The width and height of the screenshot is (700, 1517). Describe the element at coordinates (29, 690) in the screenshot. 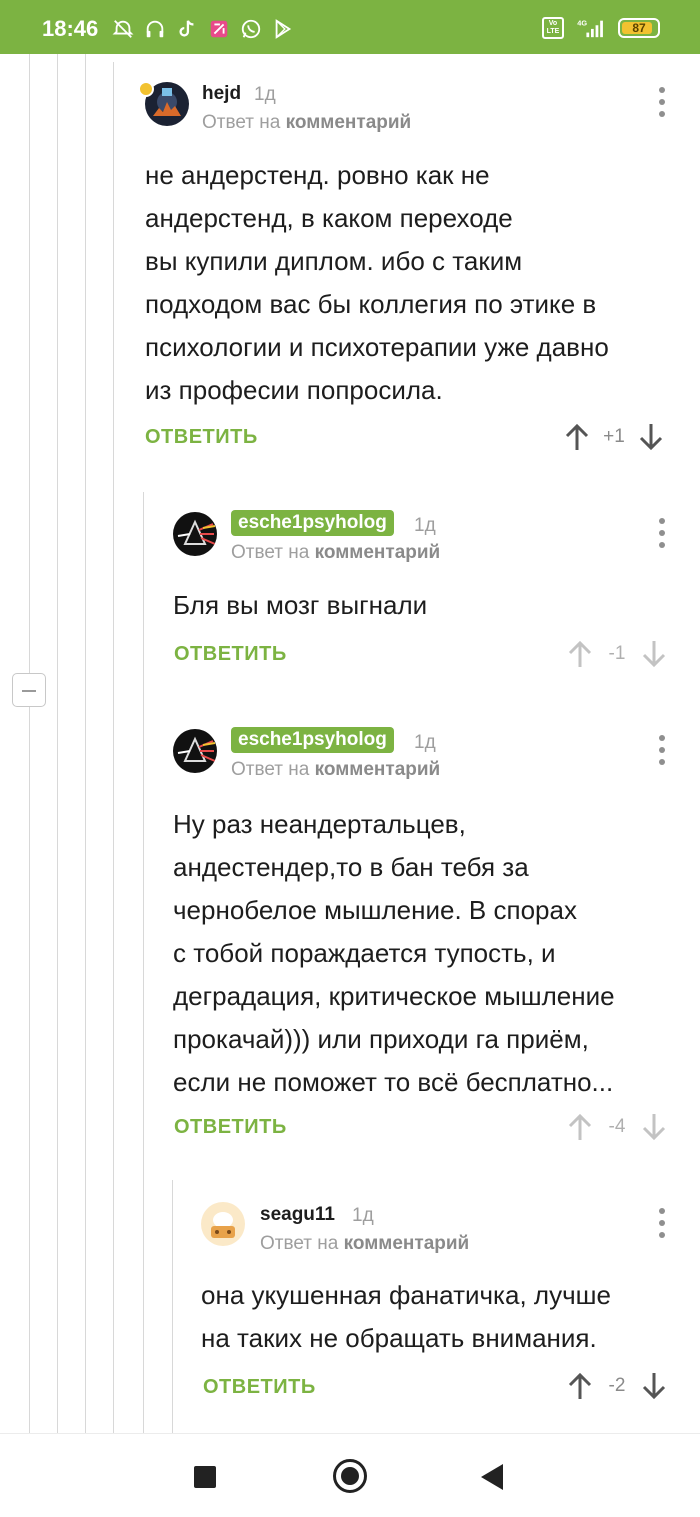

I see `collapse-thread-button` at that location.